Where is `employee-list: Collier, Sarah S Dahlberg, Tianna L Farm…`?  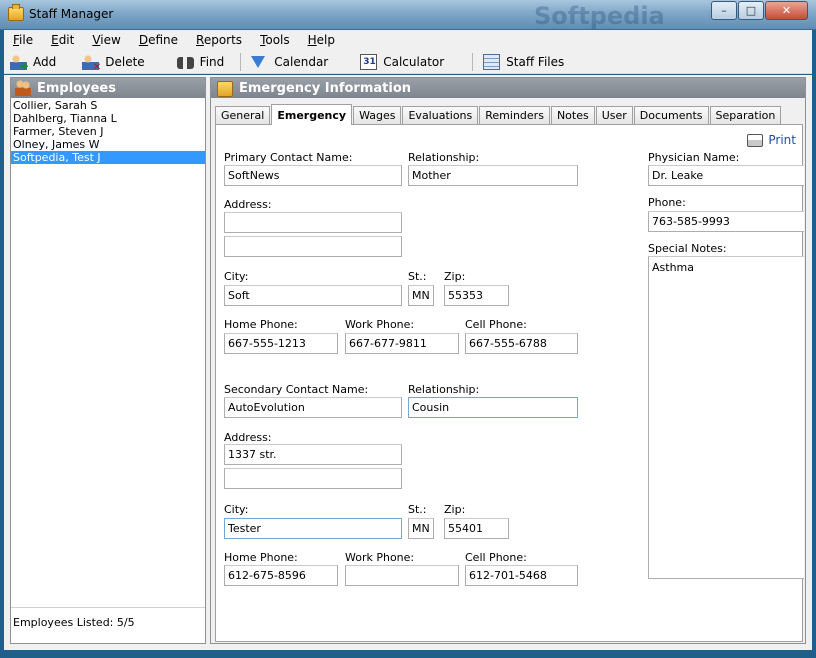
employee-list: Collier, Sarah S Dahlberg, Tianna L Farm… is located at coordinates (108, 131).